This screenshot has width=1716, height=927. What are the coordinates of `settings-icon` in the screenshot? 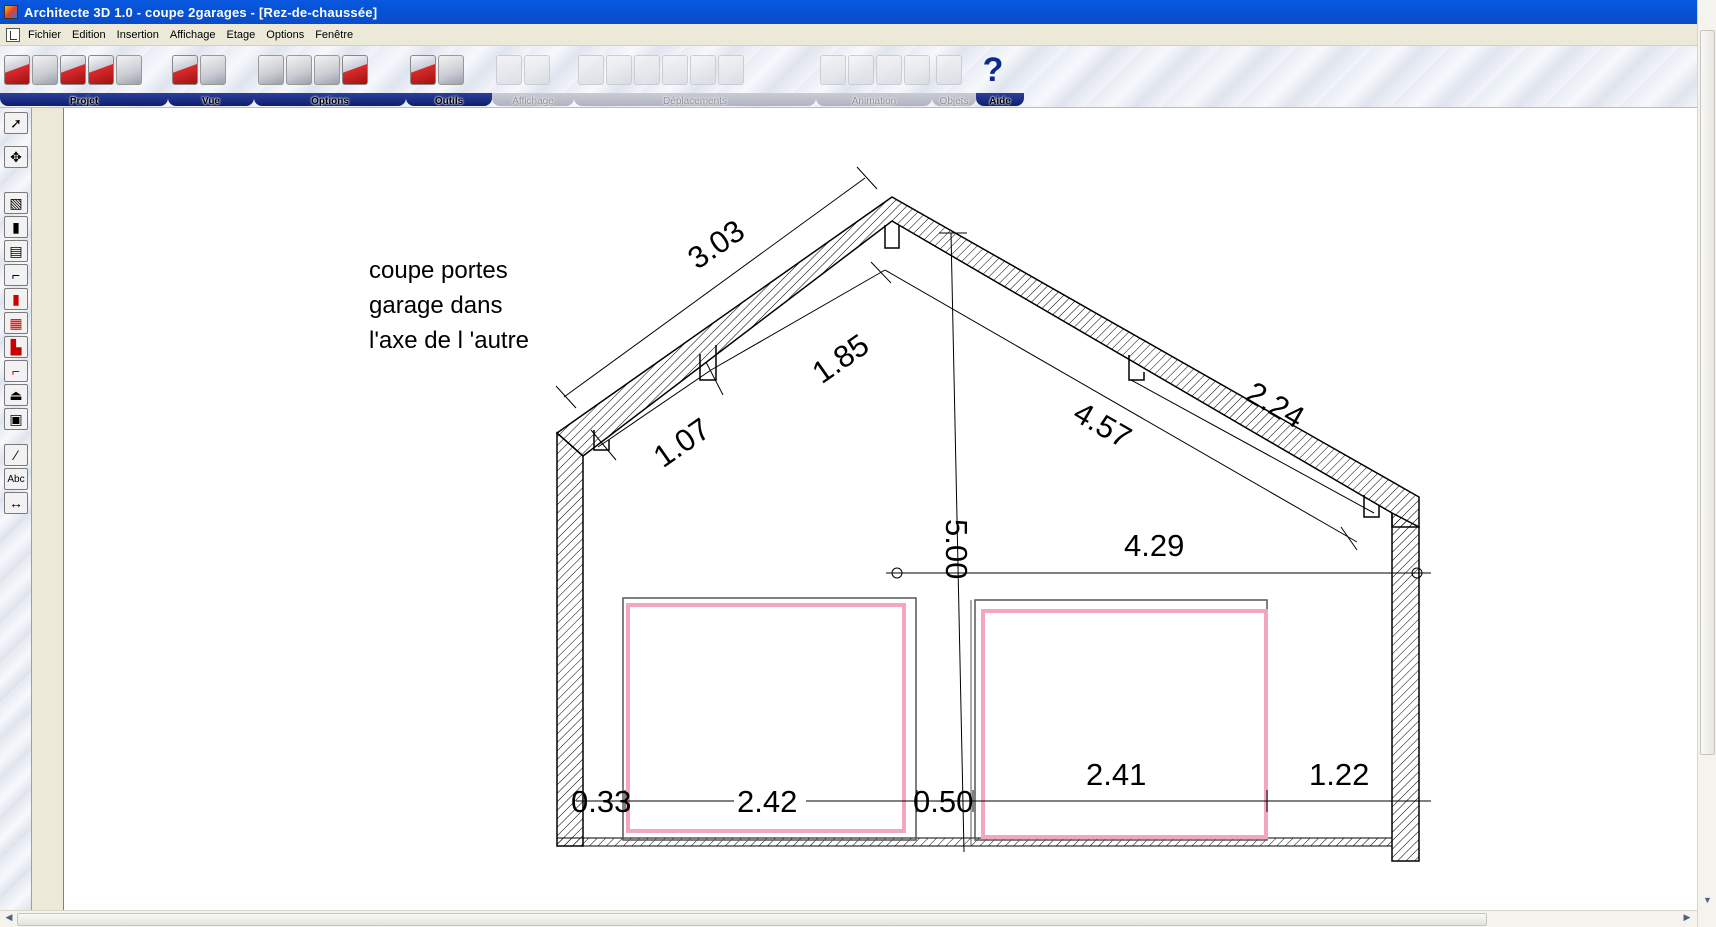 It's located at (299, 70).